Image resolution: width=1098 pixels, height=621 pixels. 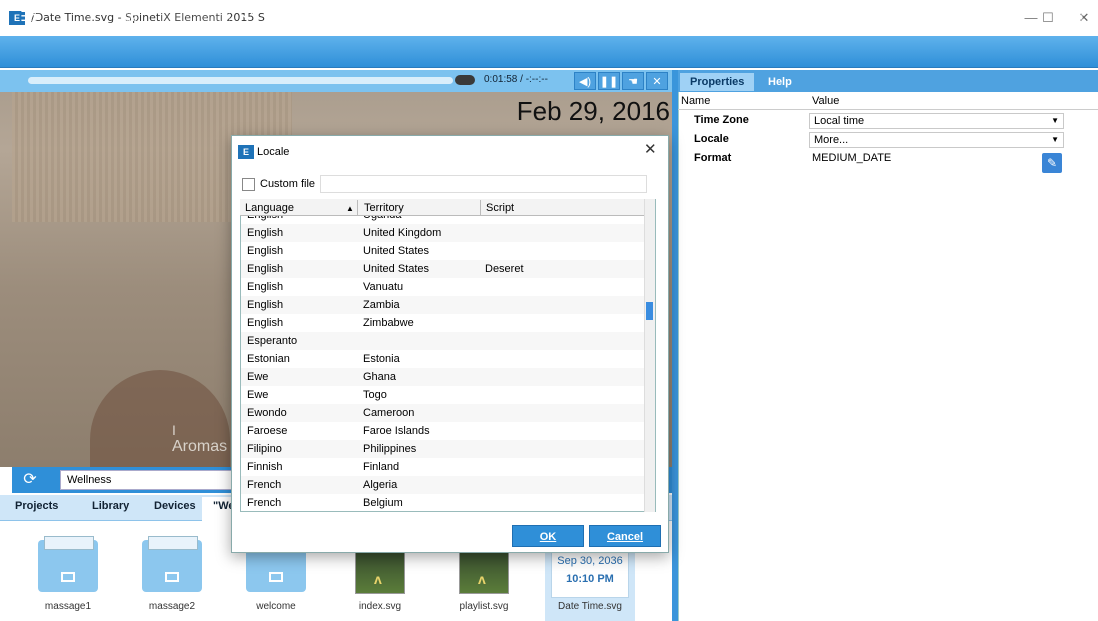 I want to click on cancel-label: Cancel, so click(x=625, y=537).